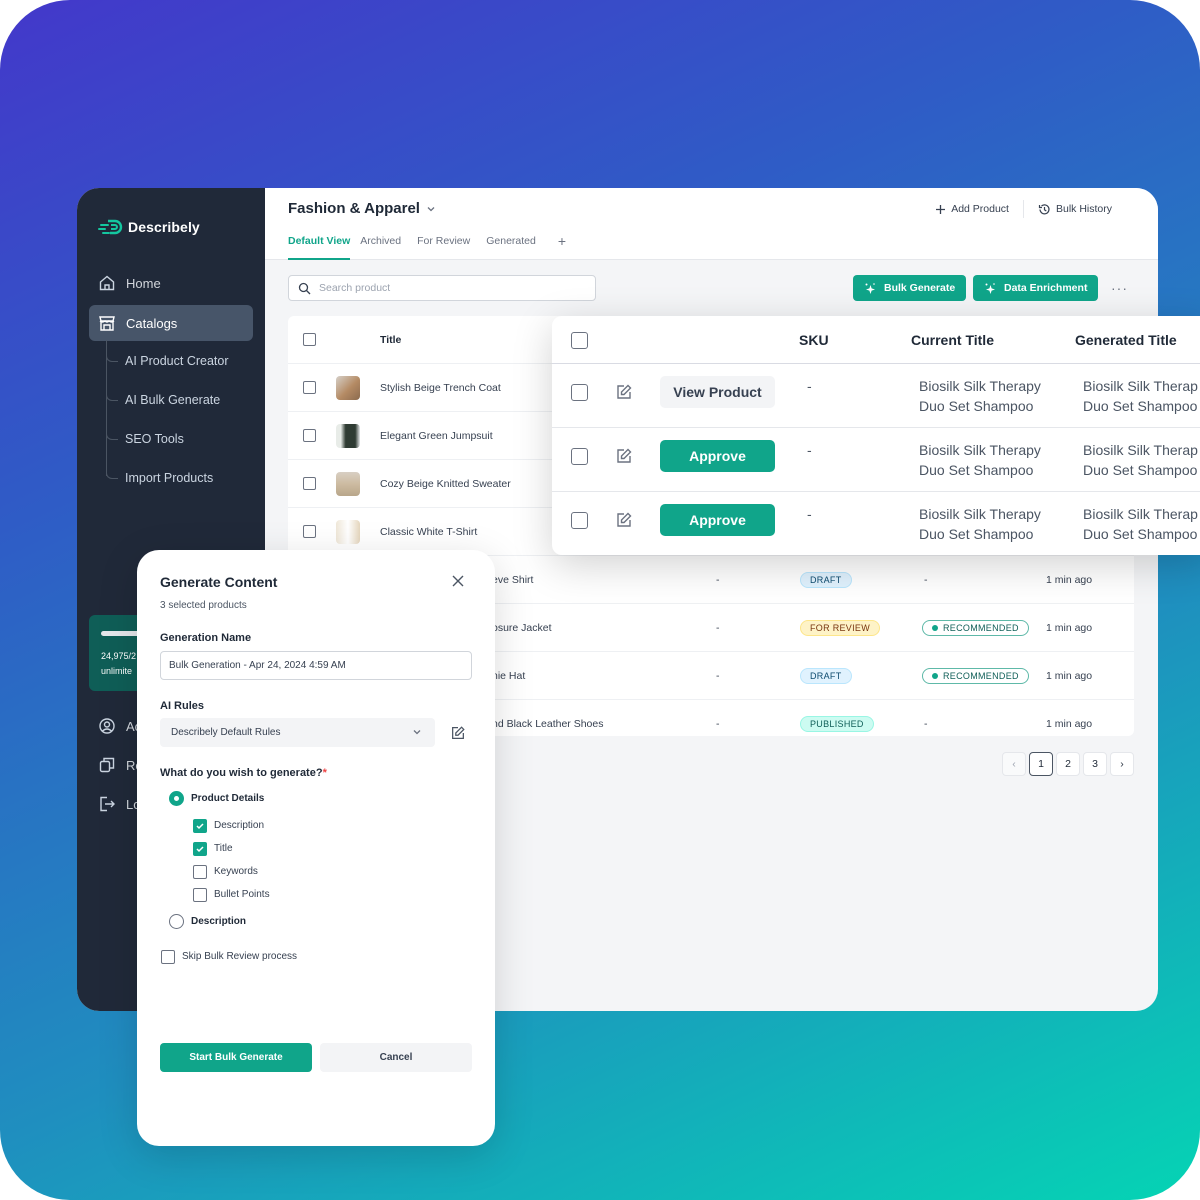 Image resolution: width=1200 pixels, height=1200 pixels. I want to click on product-title: Cozy Beige Knitted Sweater, so click(445, 484).